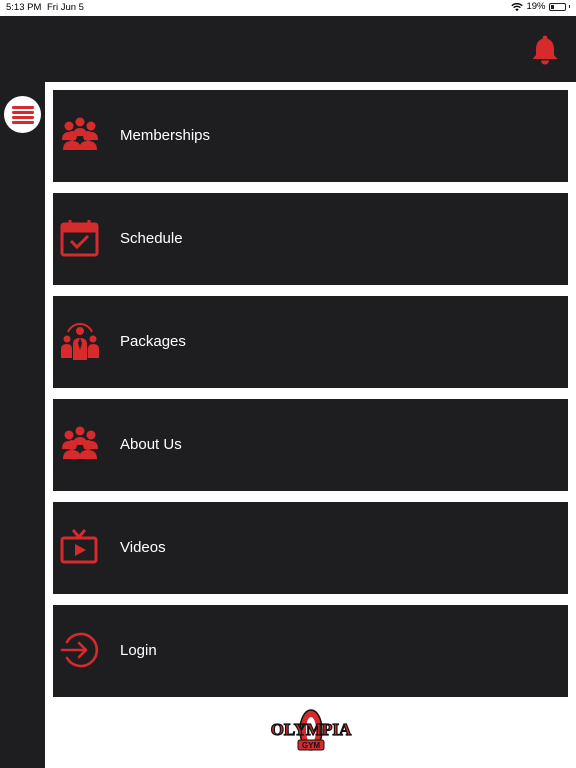 The height and width of the screenshot is (768, 576). What do you see at coordinates (138, 650) in the screenshot?
I see `menu-card-label: Login` at bounding box center [138, 650].